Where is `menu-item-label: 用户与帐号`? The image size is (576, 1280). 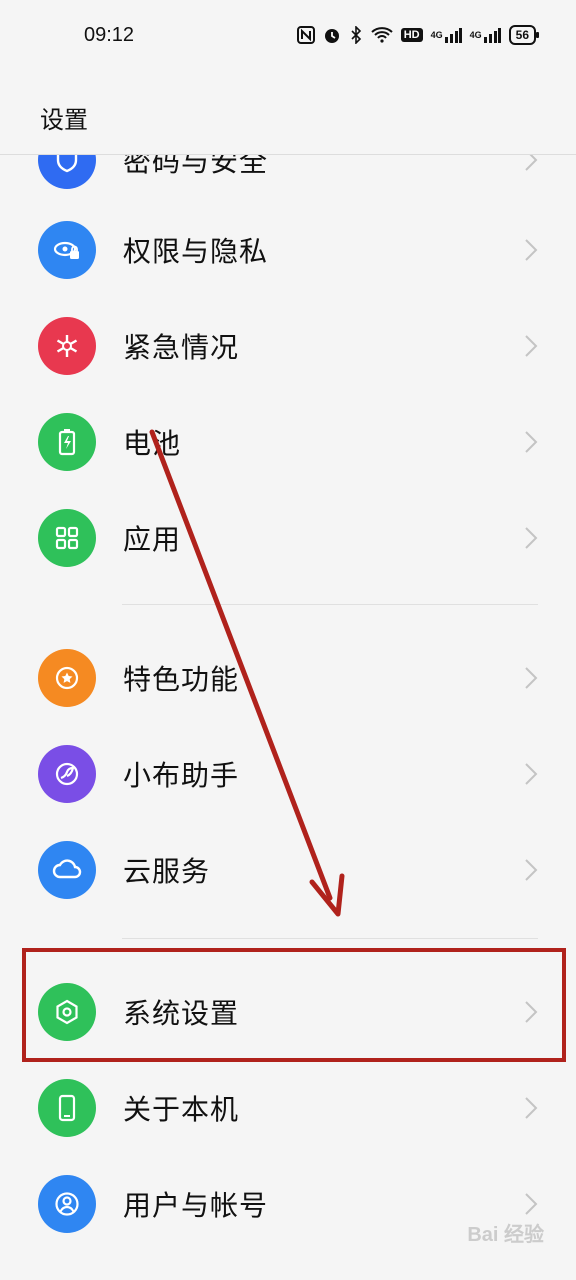 menu-item-label: 用户与帐号 is located at coordinates (196, 1205).